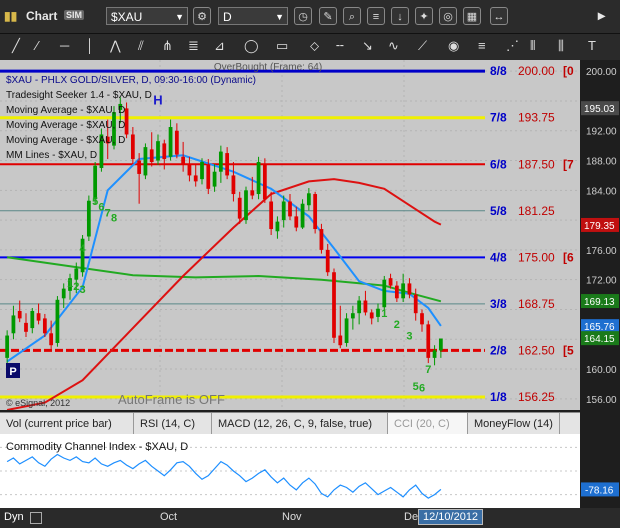 This screenshot has width=620, height=528. What do you see at coordinates (536, 350) in the screenshot?
I see `mm-price-6: 162.50` at bounding box center [536, 350].